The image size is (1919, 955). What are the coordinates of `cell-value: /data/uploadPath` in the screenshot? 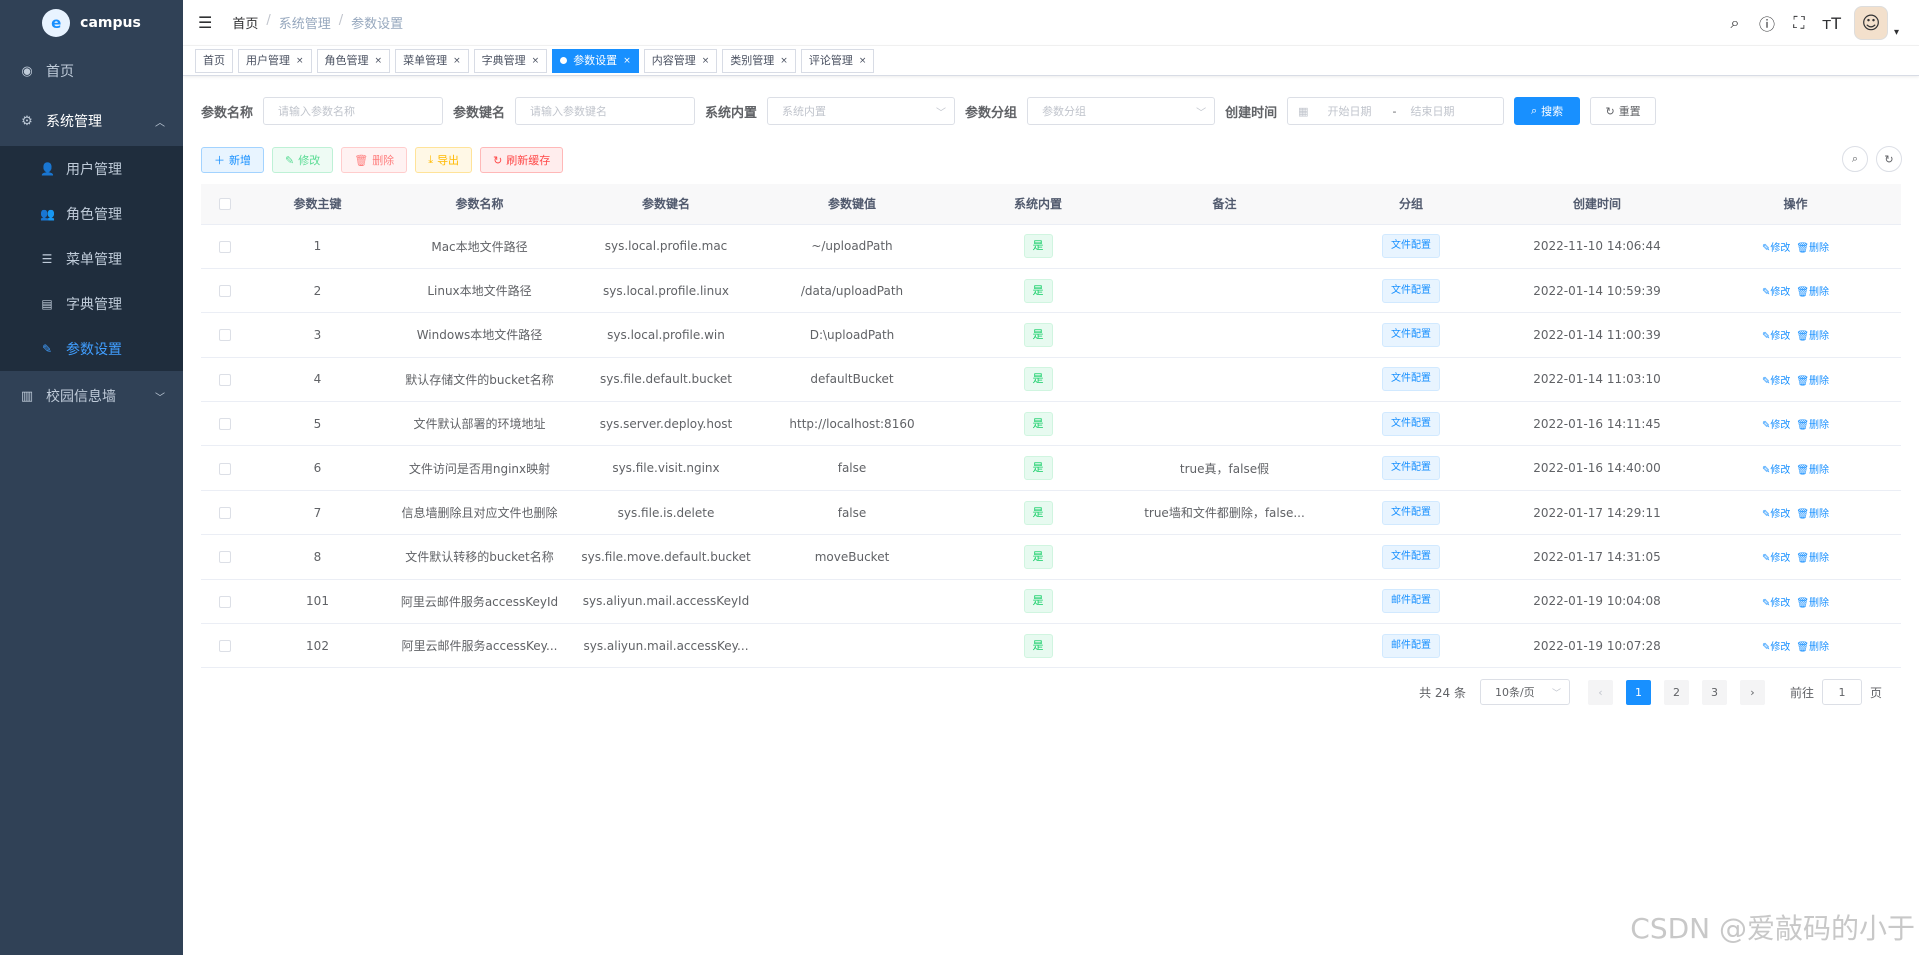 It's located at (852, 290).